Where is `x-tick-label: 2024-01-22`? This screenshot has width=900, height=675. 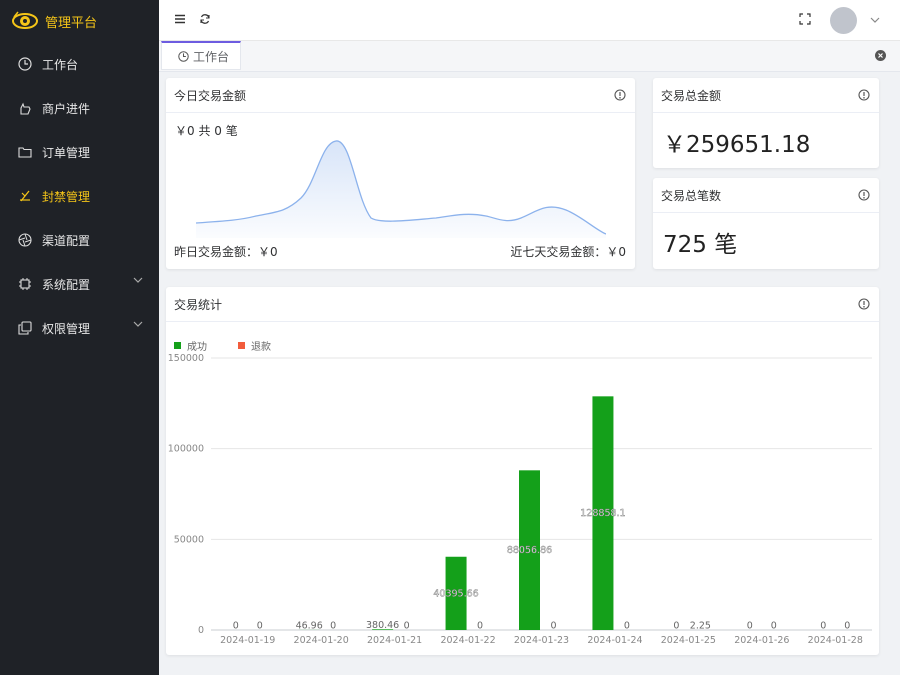
x-tick-label: 2024-01-22 is located at coordinates (467, 640).